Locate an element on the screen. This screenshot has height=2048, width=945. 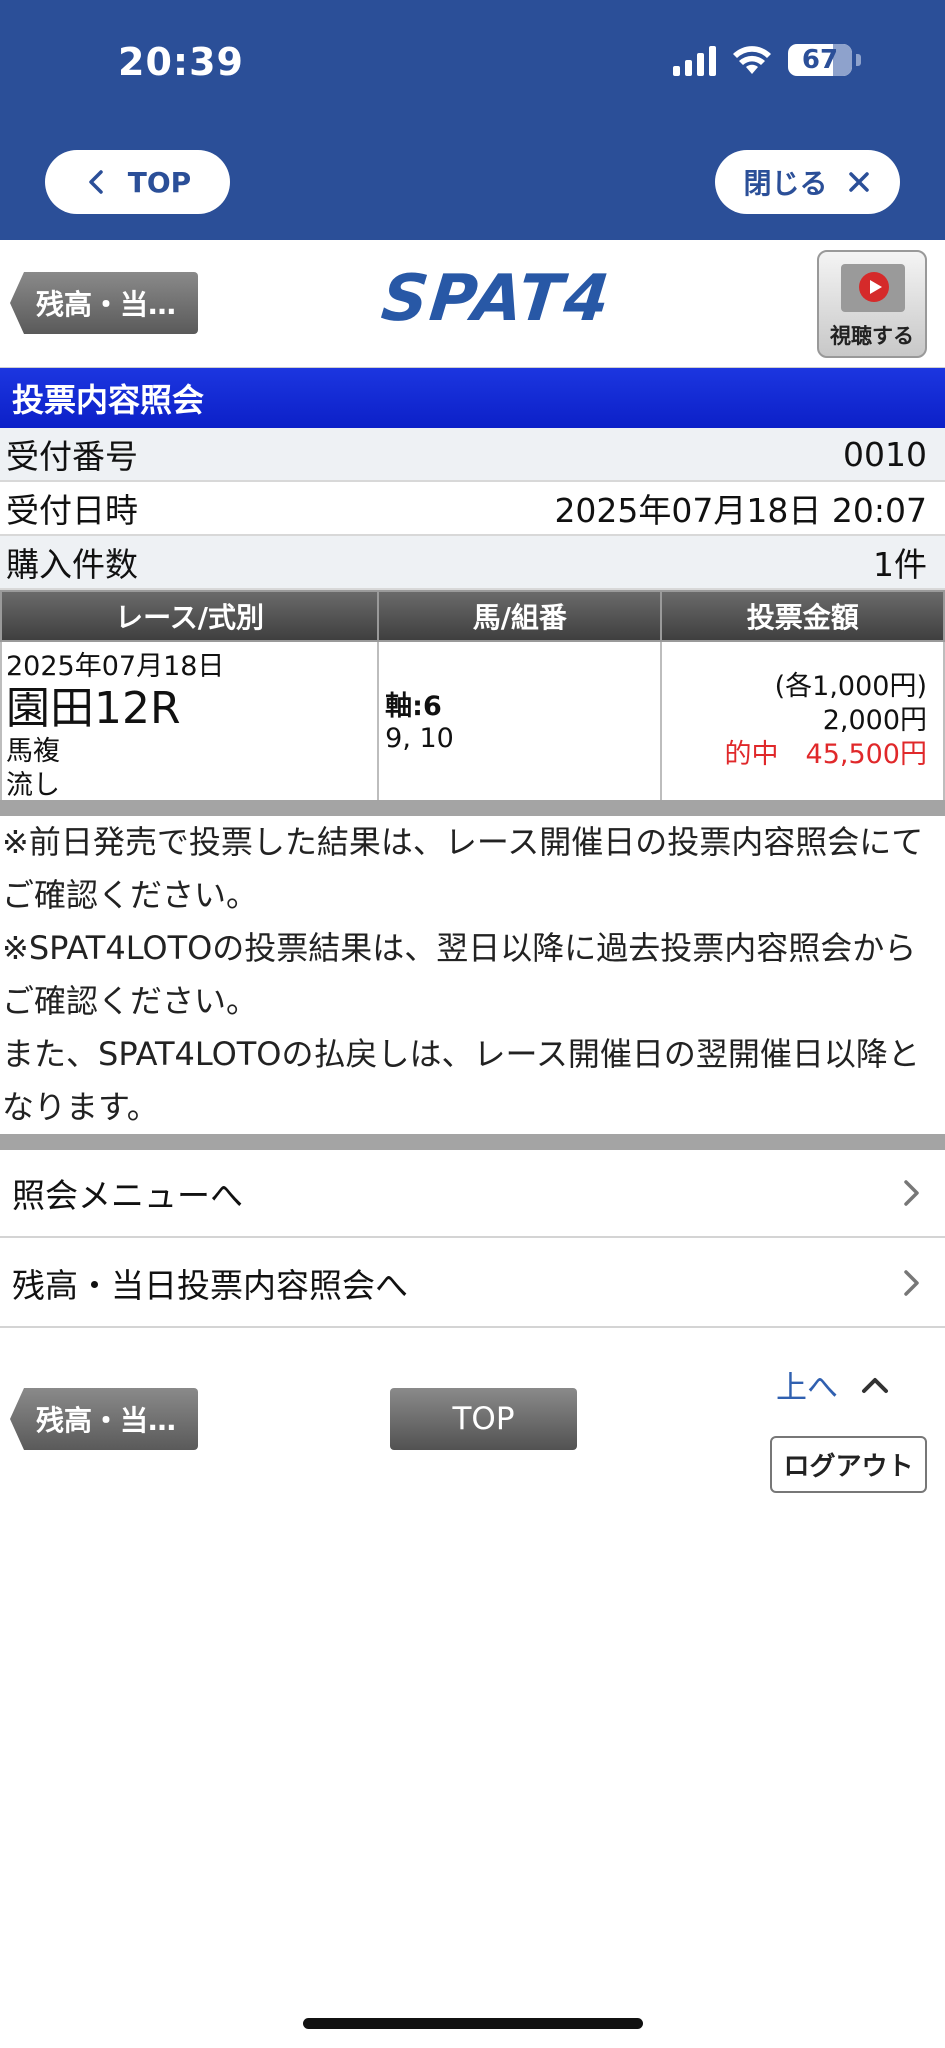
note-1: ※前日発売で投票した結果は、レース開催日の投票内容照会にてご確認ください。 is located at coordinates (463, 868).